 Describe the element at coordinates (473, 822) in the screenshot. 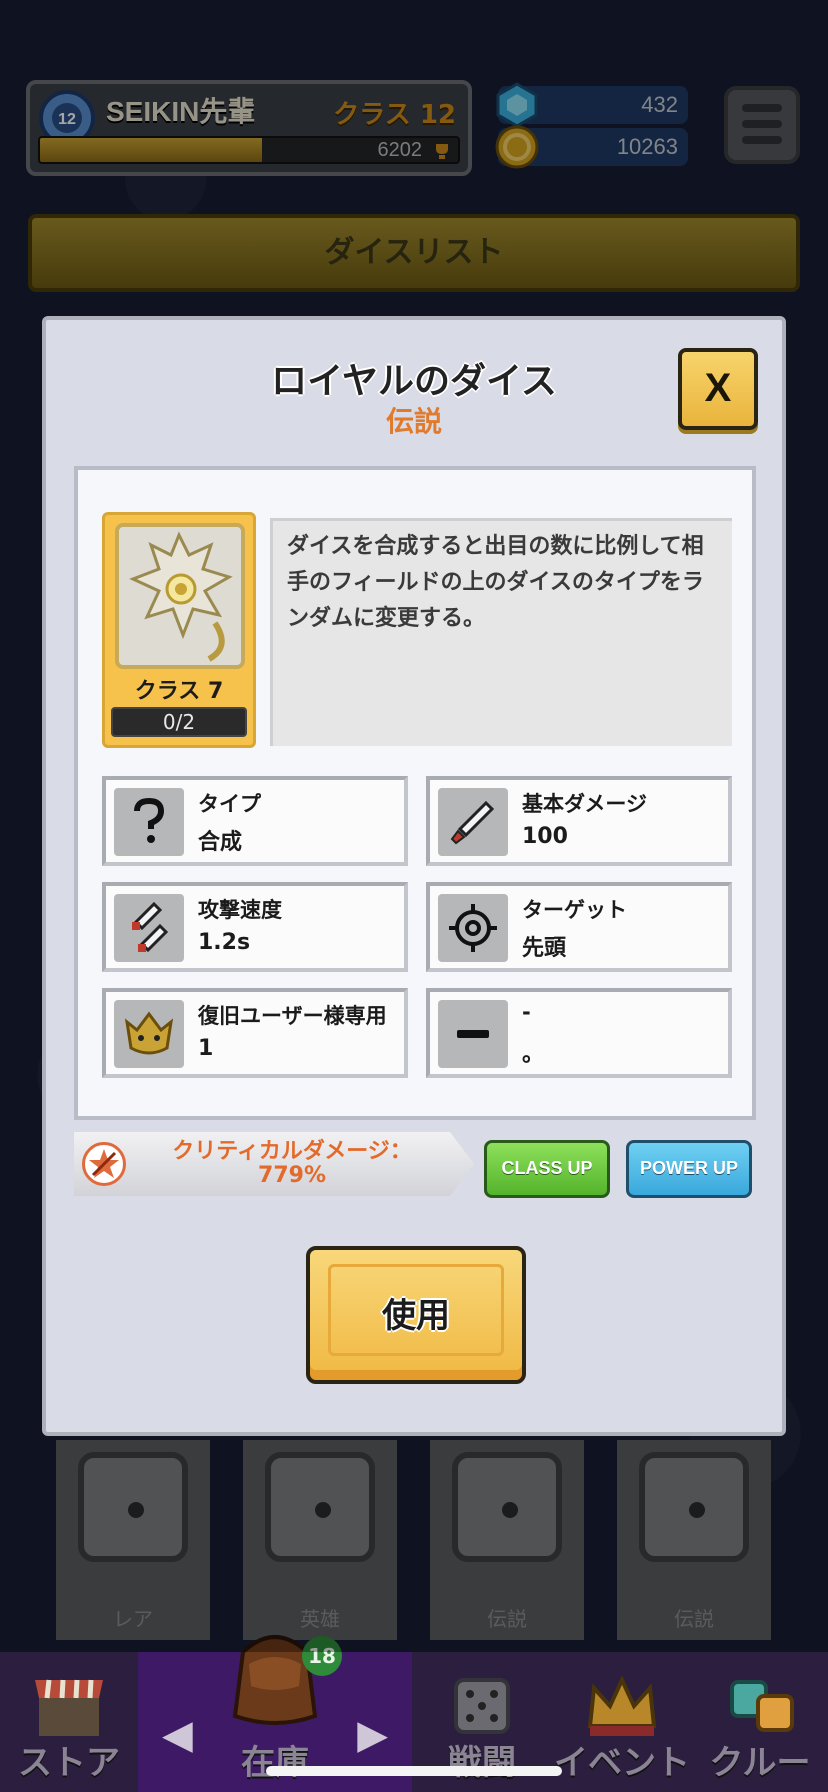

I see `sword-icon` at that location.